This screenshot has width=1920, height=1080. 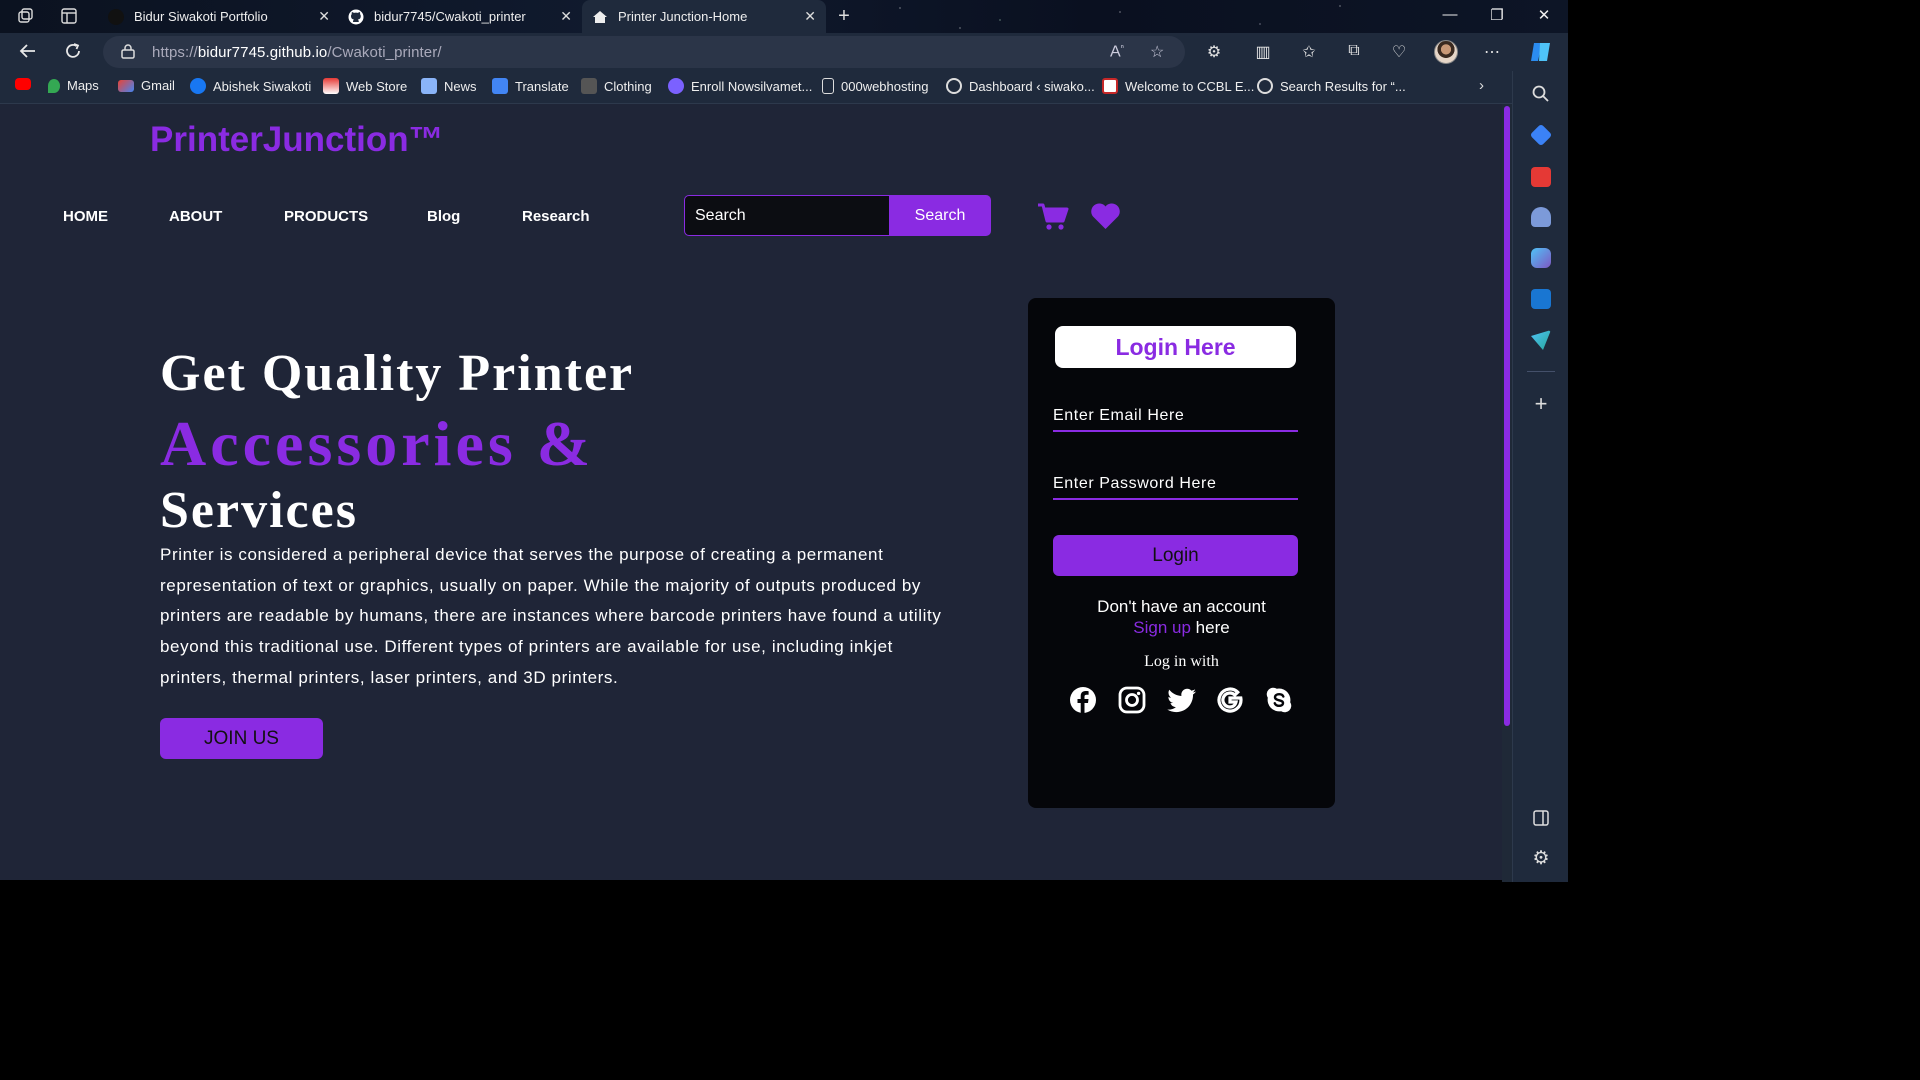 I want to click on join-us-button: JOIN US, so click(x=241, y=738).